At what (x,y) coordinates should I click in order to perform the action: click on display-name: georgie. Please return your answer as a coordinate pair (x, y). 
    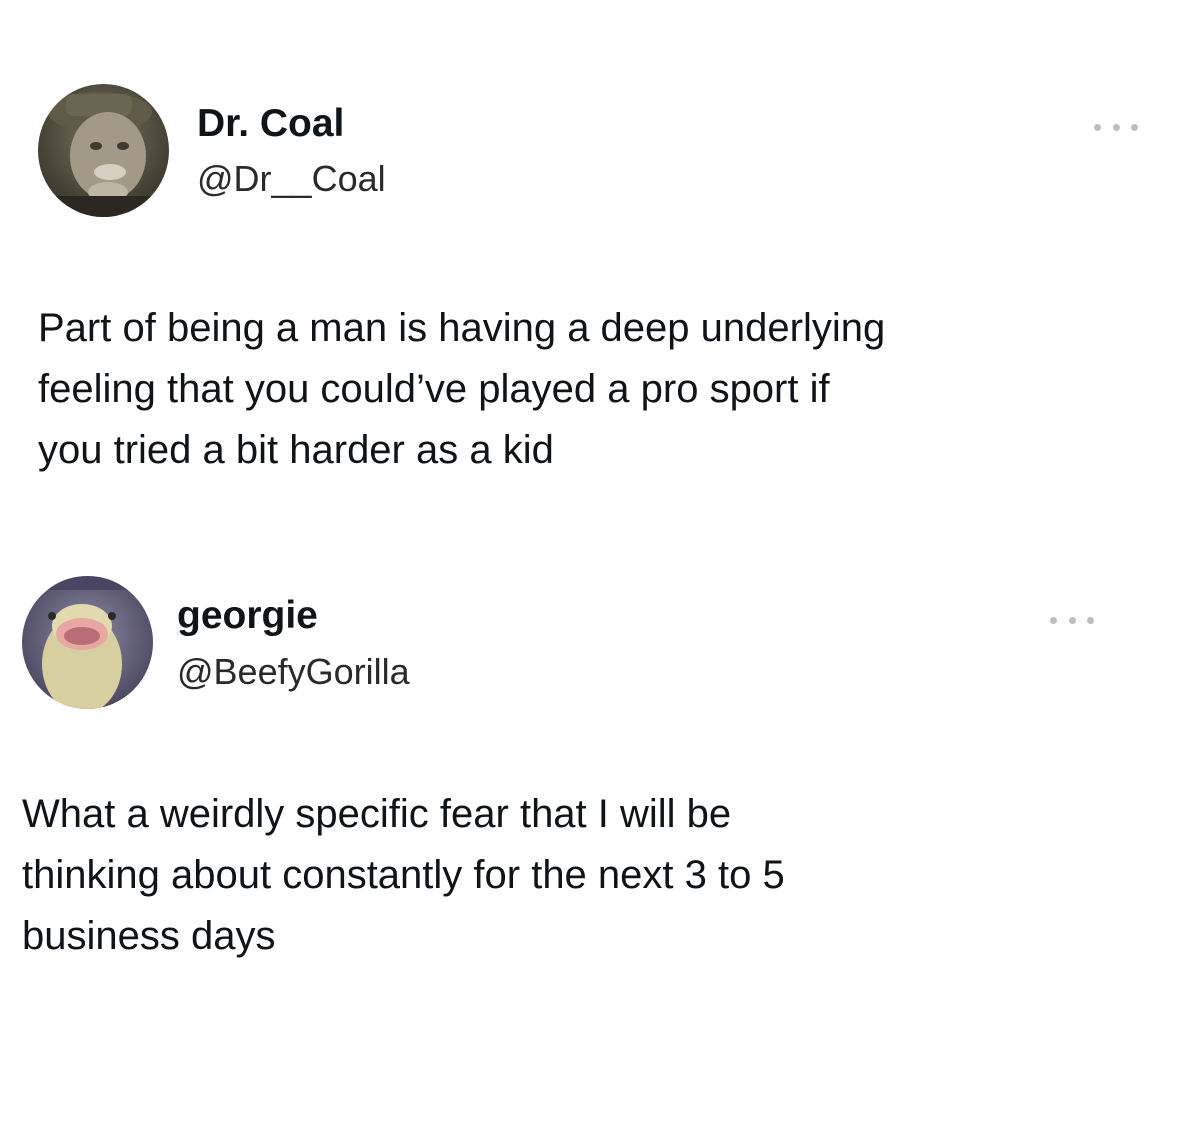
    Looking at the image, I should click on (247, 616).